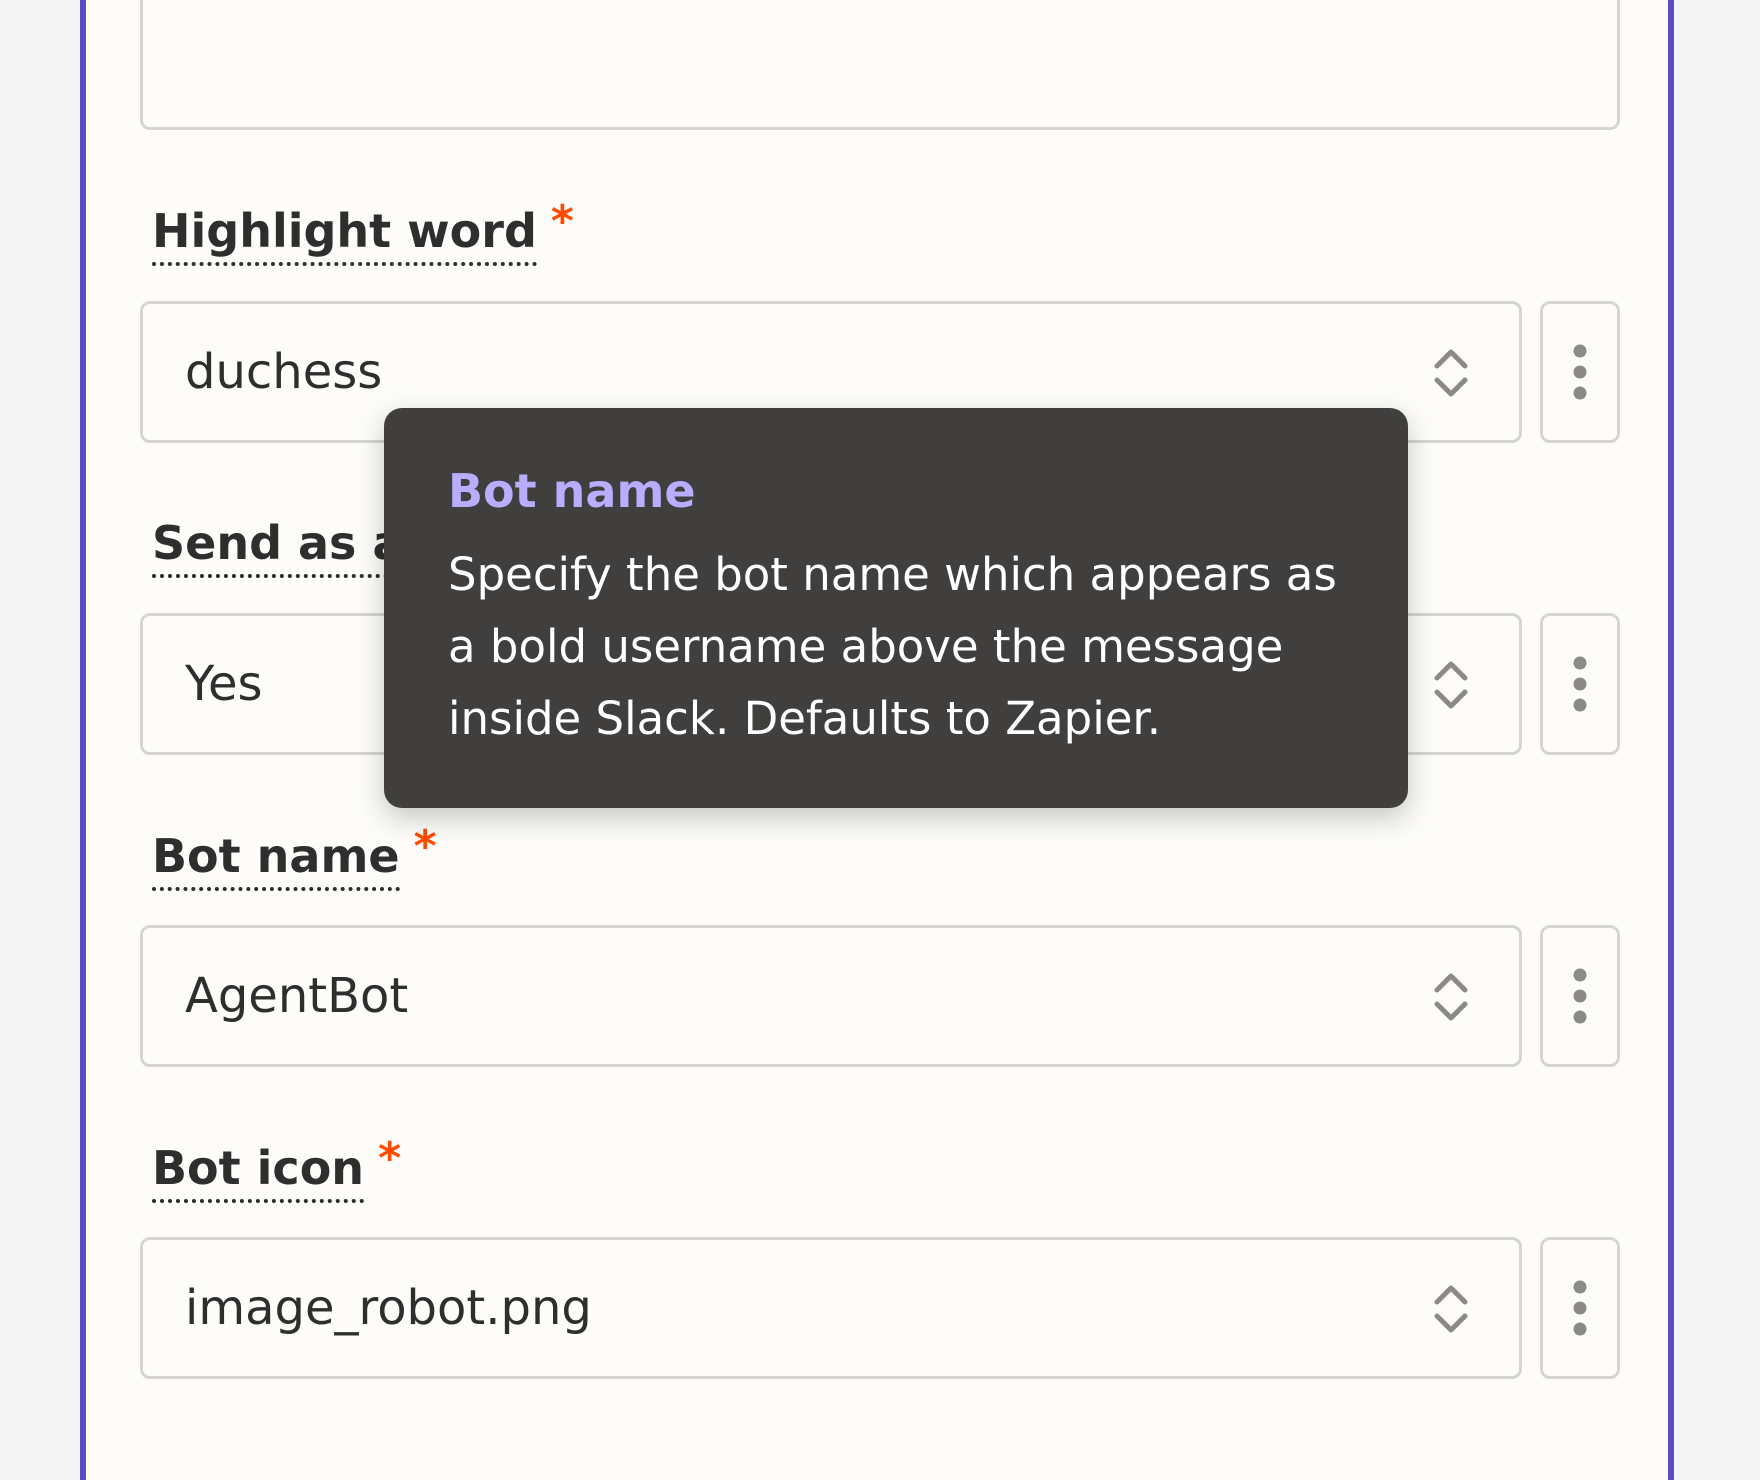  I want to click on bot-icon-more-button, so click(1580, 1308).